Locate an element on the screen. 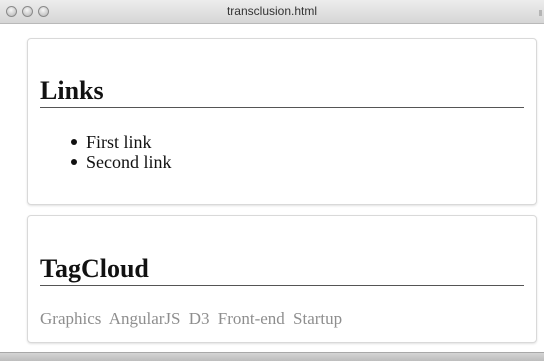 The image size is (544, 361). toolbar-toggle-icon is located at coordinates (540, 13).